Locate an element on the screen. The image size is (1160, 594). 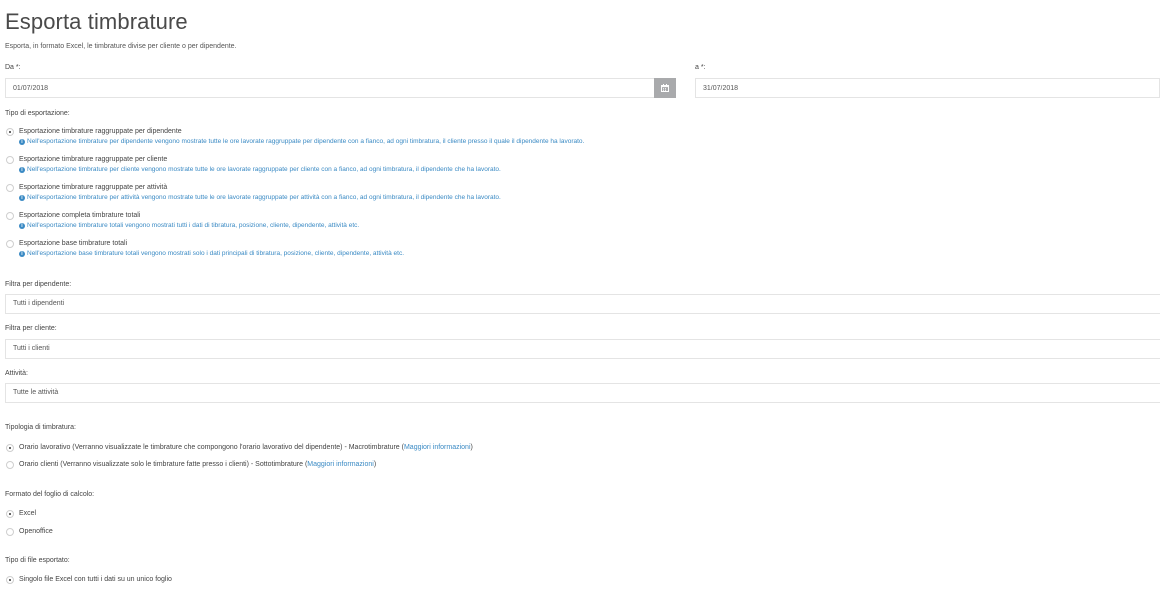
employee-filter-select: Tutti i dipendenti is located at coordinates (582, 304).